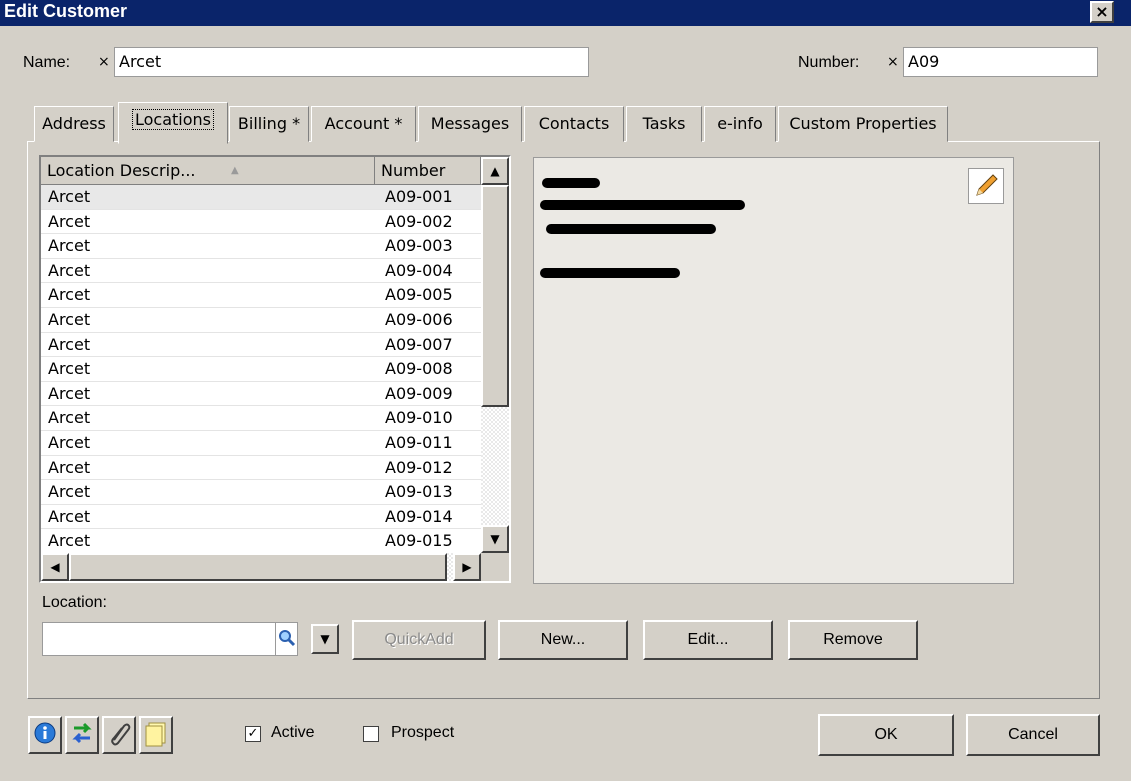 The height and width of the screenshot is (781, 1131). I want to click on tab-billing: Billing *, so click(269, 124).